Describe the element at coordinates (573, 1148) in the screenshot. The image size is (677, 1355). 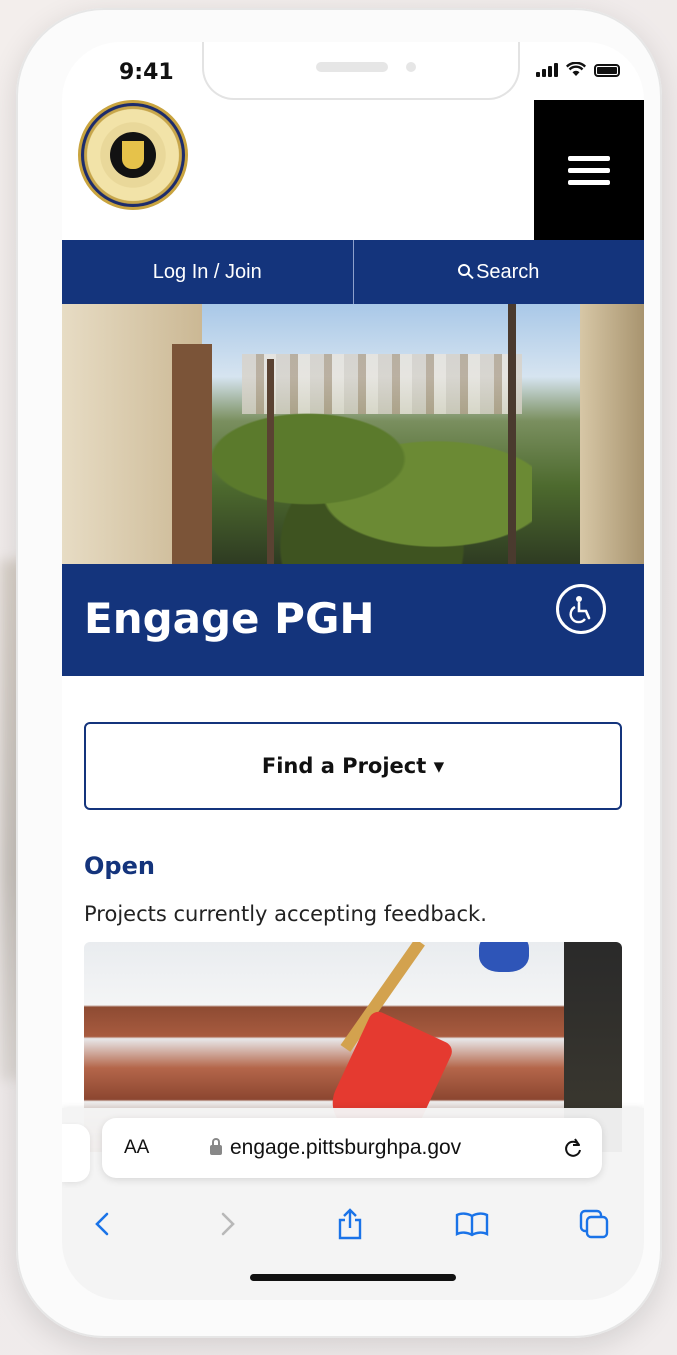
I see `reload-icon` at that location.